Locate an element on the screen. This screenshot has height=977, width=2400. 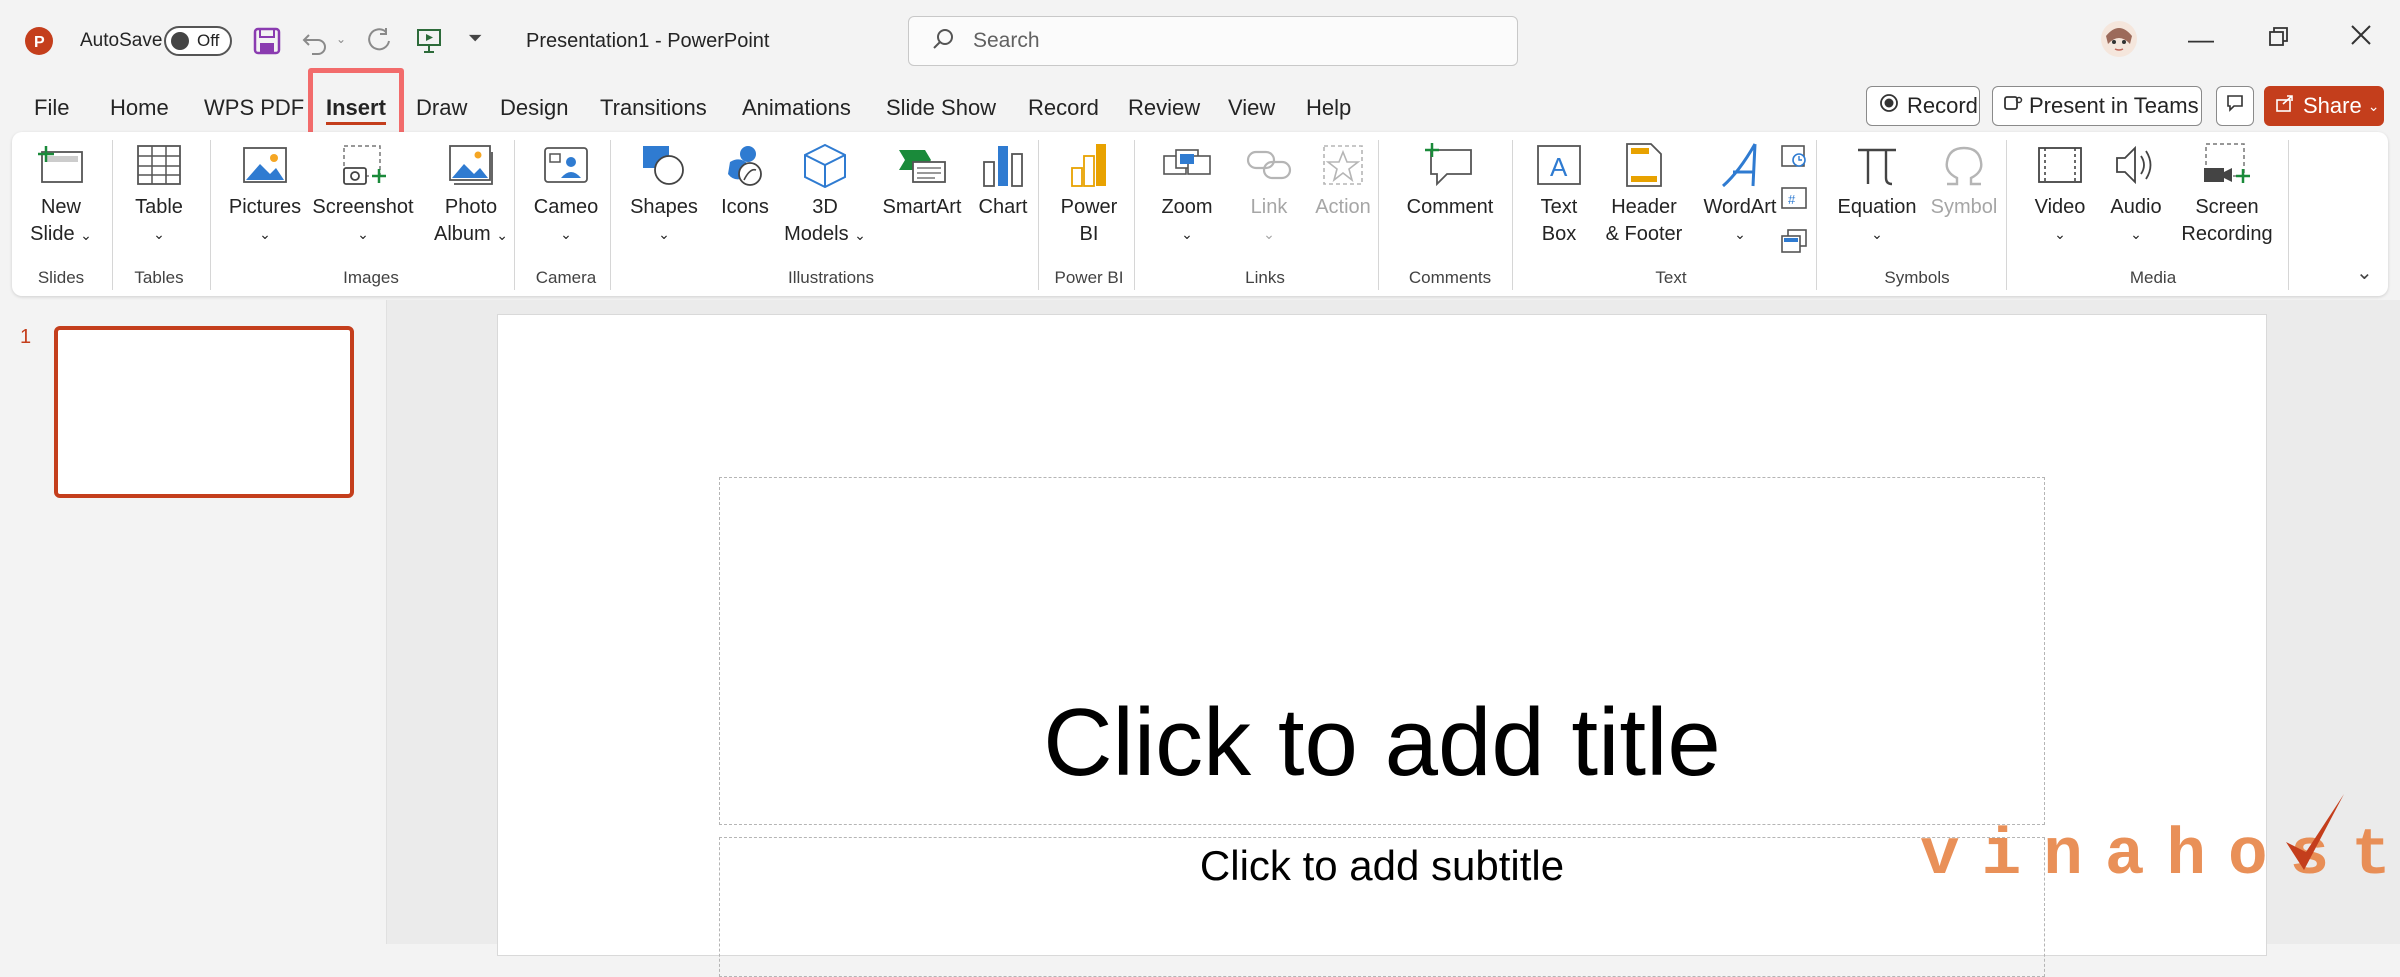
cameo-button: Cameo ⌄ is located at coordinates (566, 195).